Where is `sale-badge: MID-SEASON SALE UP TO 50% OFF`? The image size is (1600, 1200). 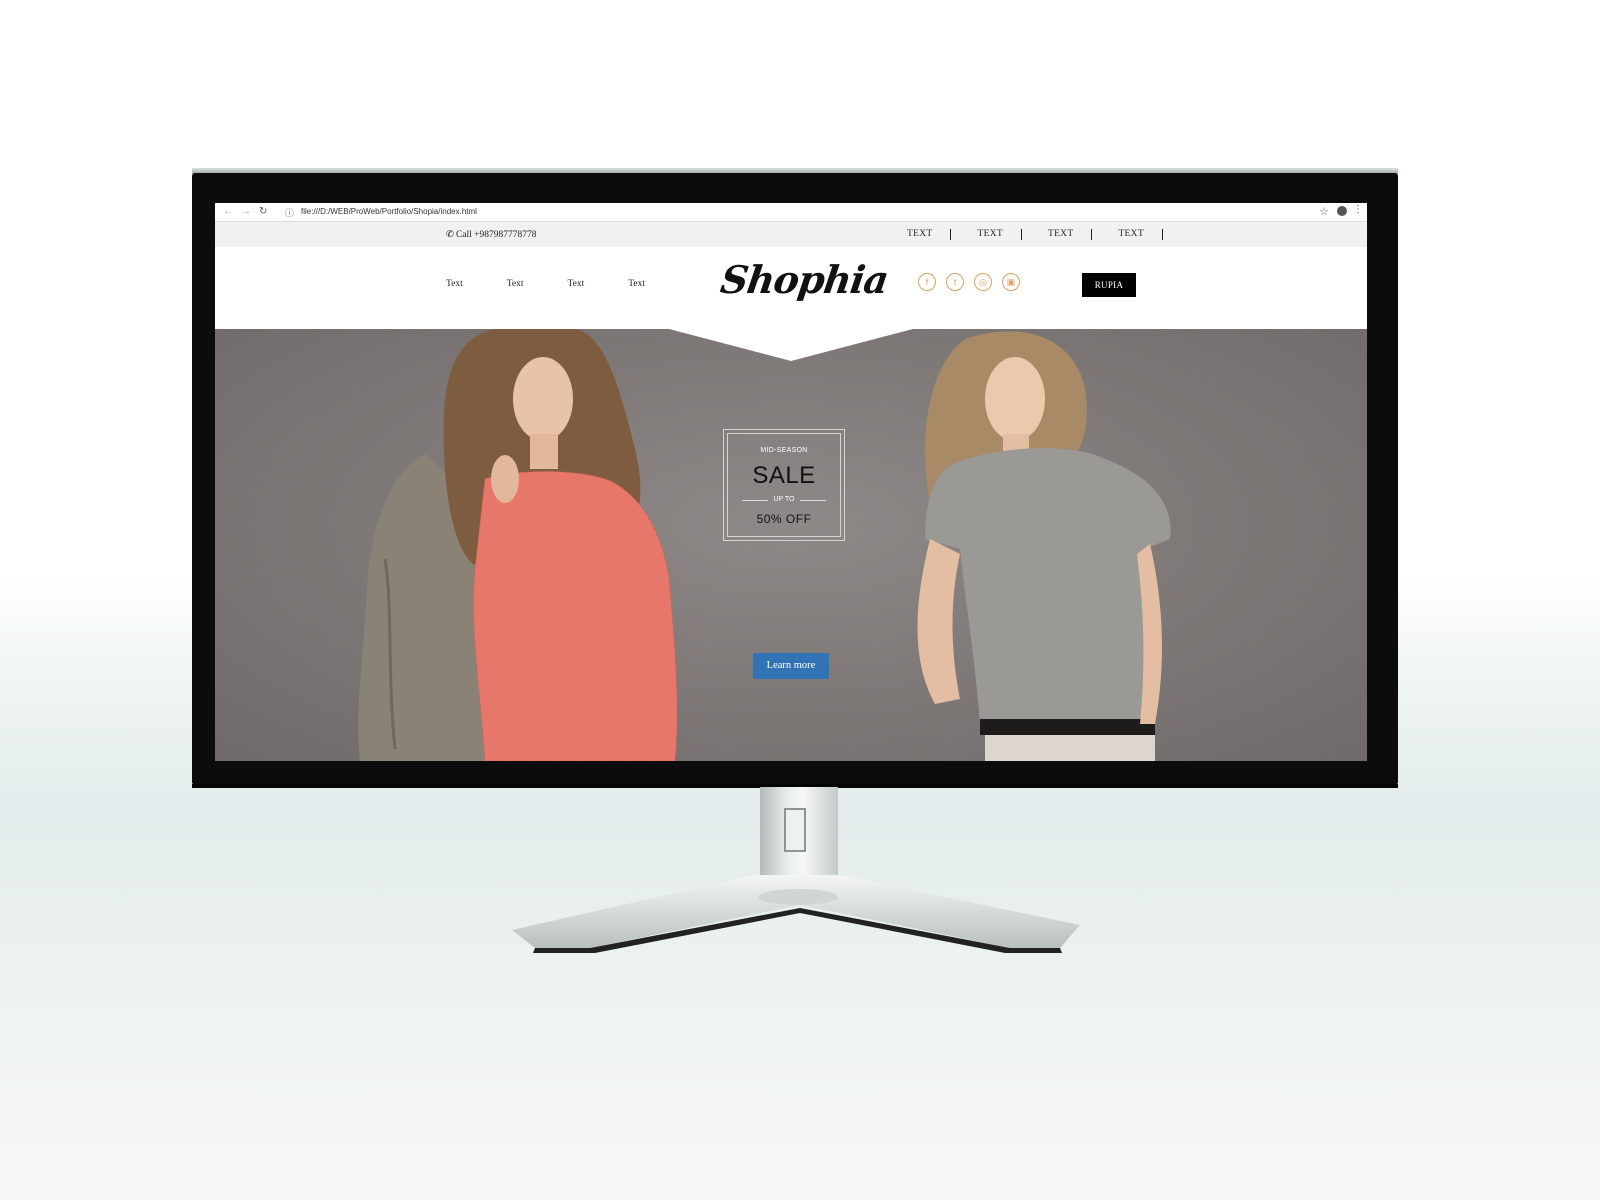
sale-badge: MID-SEASON SALE UP TO 50% OFF is located at coordinates (784, 485).